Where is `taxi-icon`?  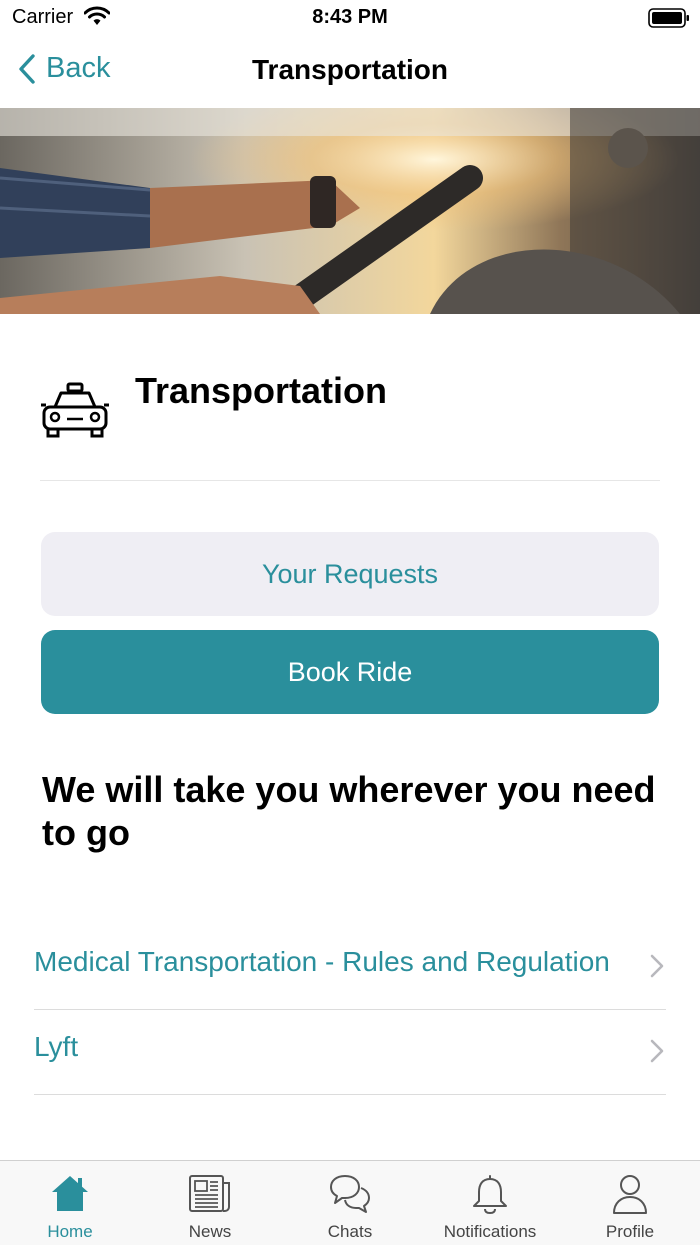 taxi-icon is located at coordinates (75, 410).